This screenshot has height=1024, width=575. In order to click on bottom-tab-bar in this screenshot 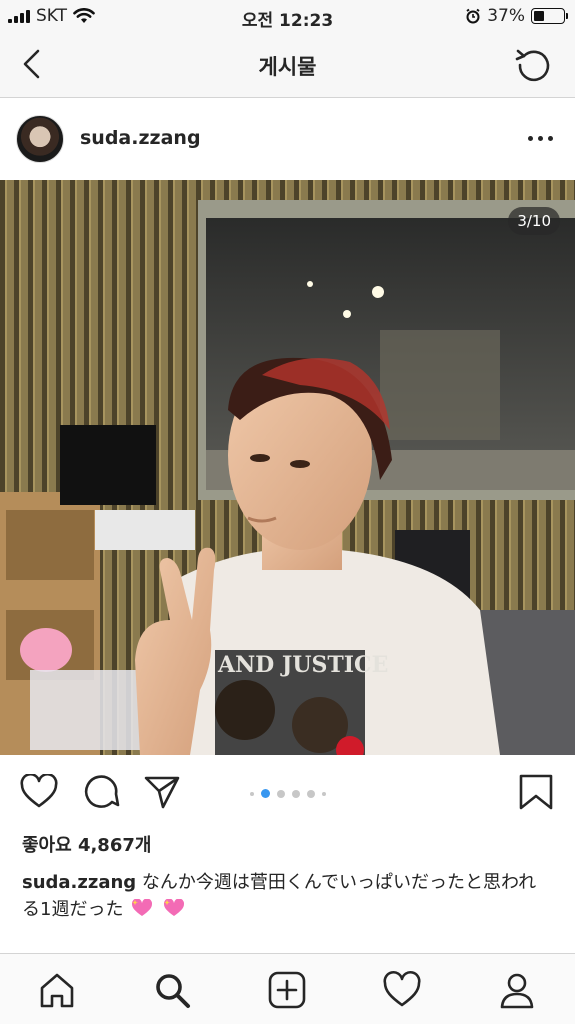, I will do `click(287, 988)`.